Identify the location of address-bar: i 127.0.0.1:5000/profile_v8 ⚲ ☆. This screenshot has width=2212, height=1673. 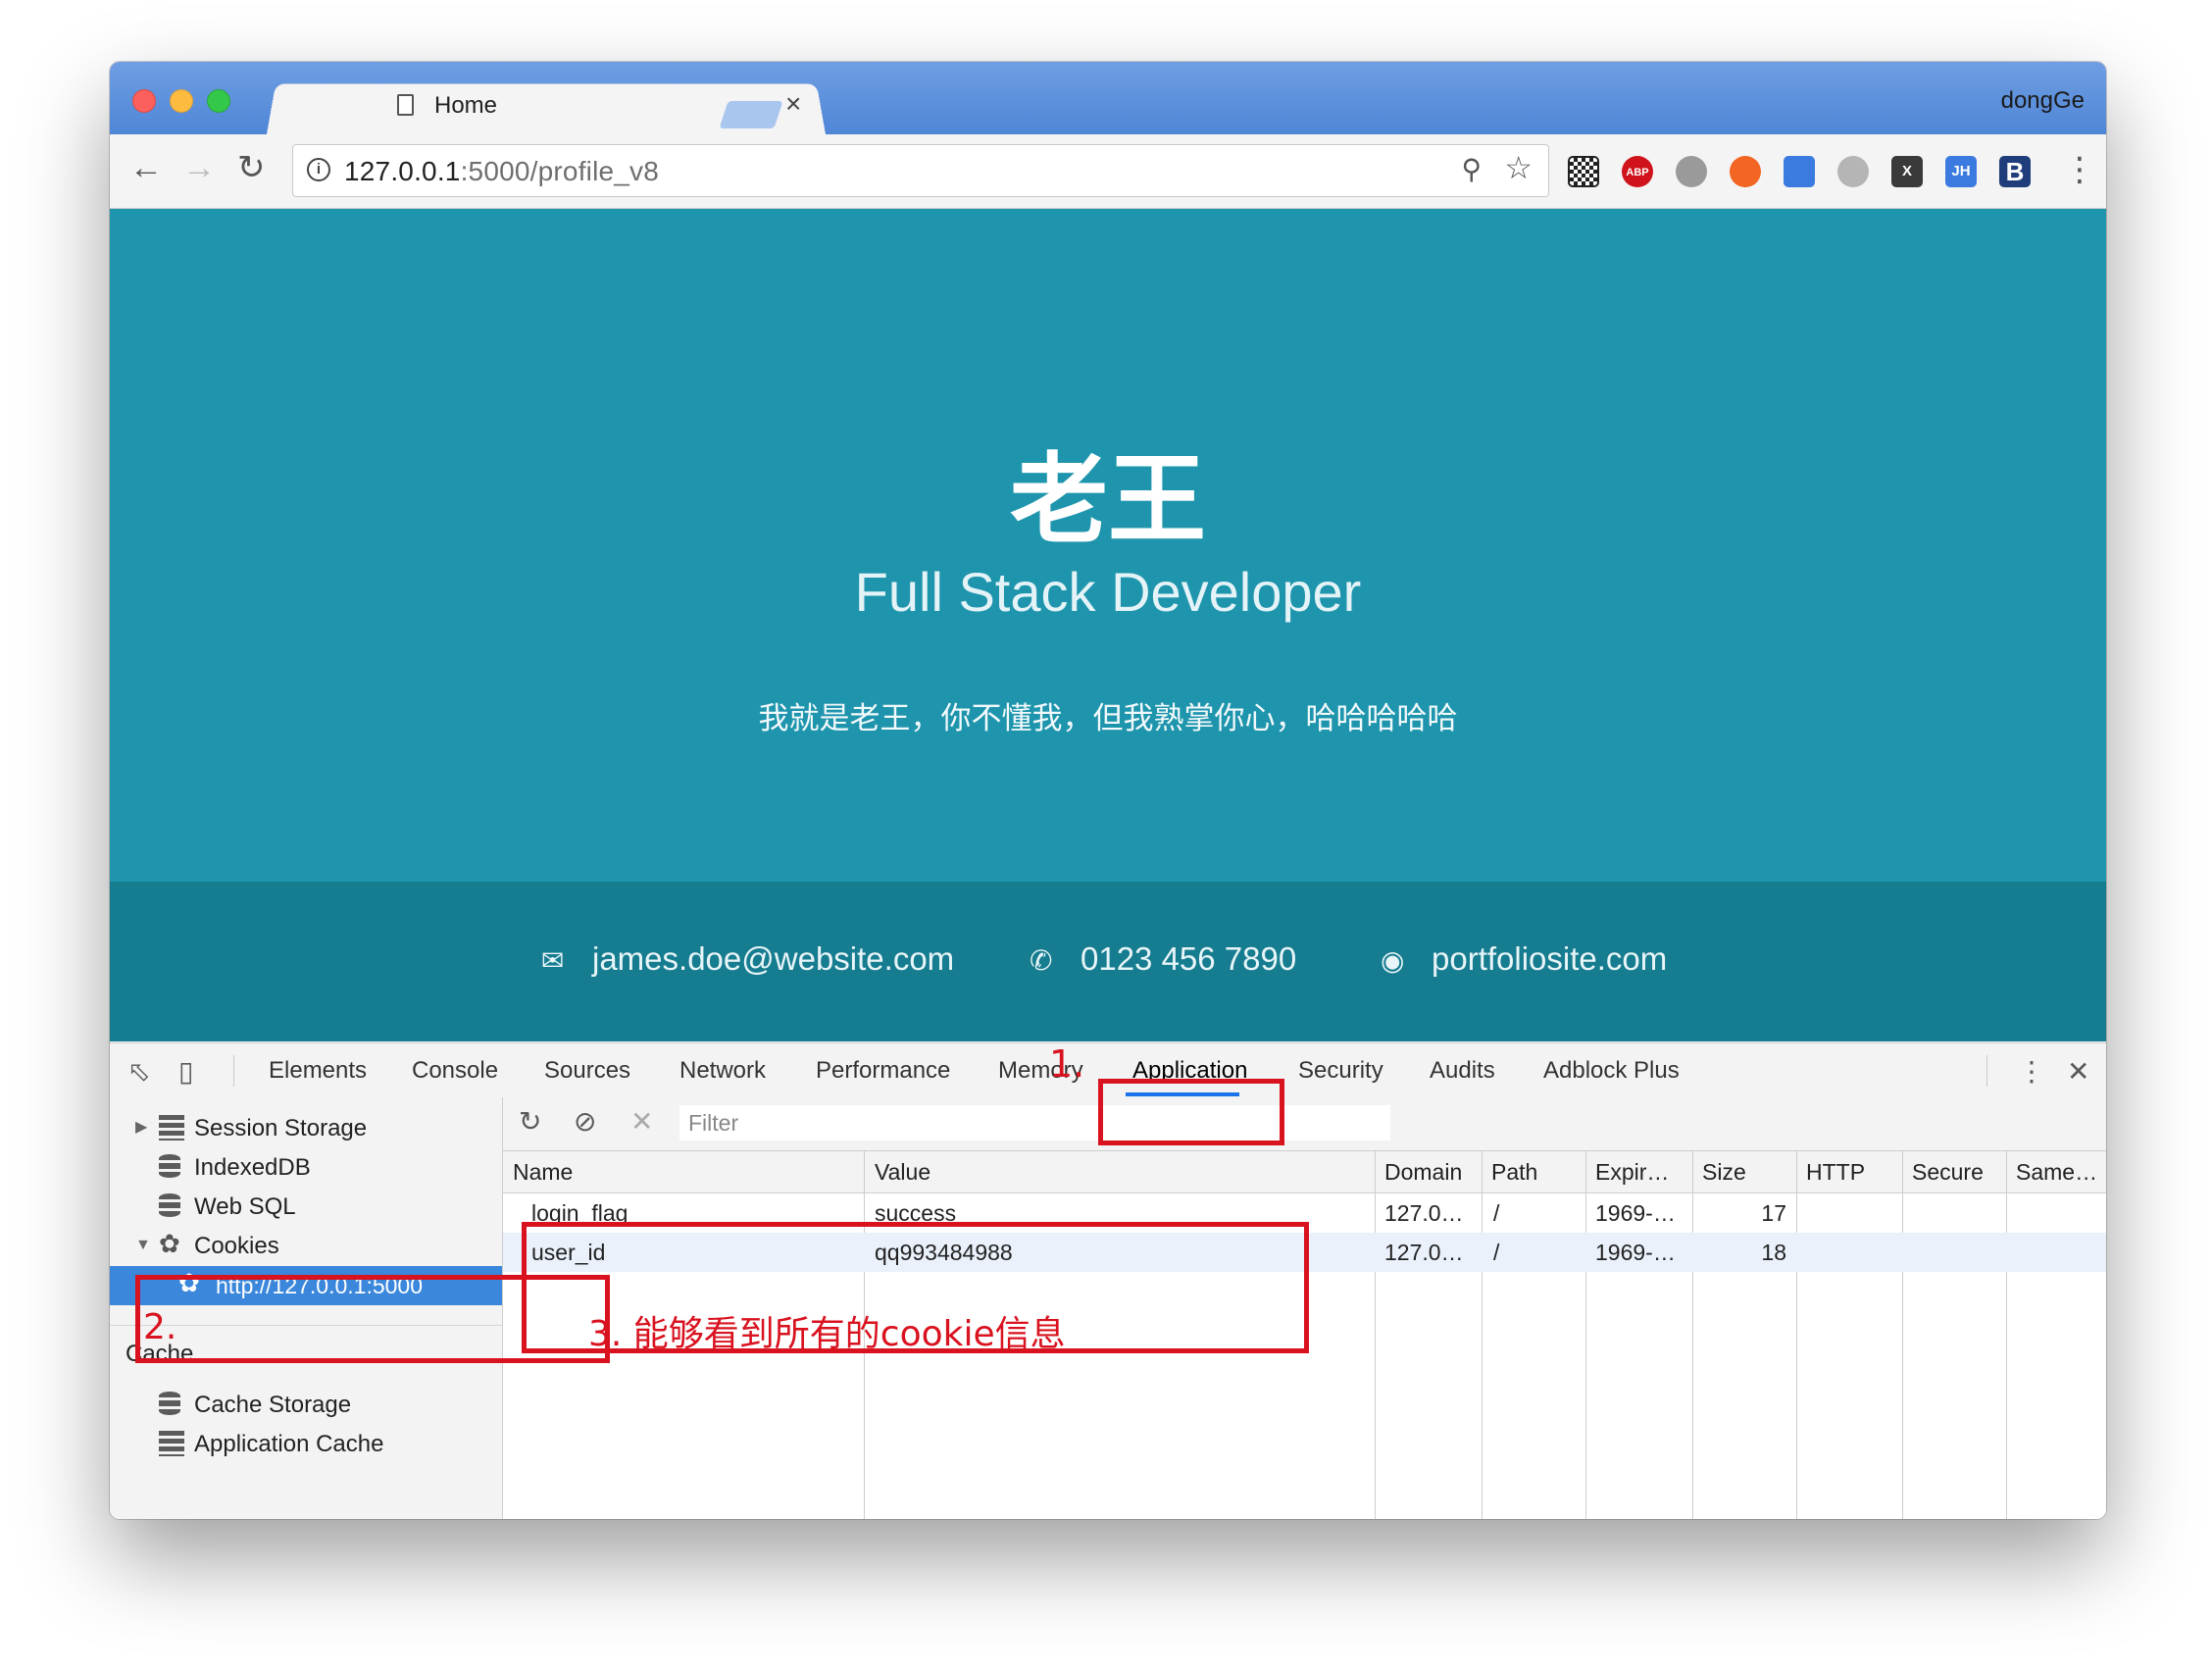
(920, 170).